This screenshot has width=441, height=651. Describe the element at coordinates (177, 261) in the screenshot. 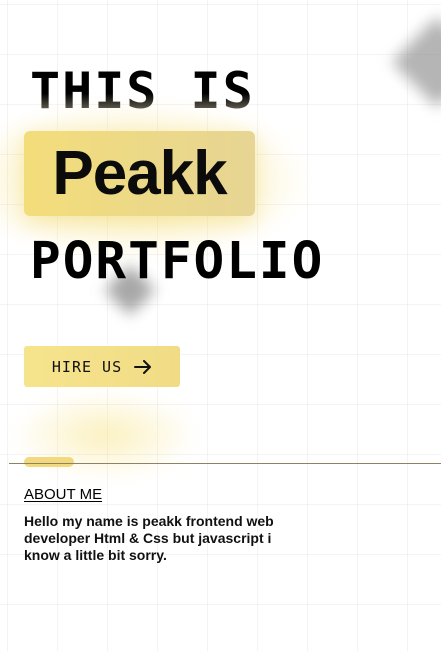

I see `hero-title-line-3: PORTFOLIO` at that location.